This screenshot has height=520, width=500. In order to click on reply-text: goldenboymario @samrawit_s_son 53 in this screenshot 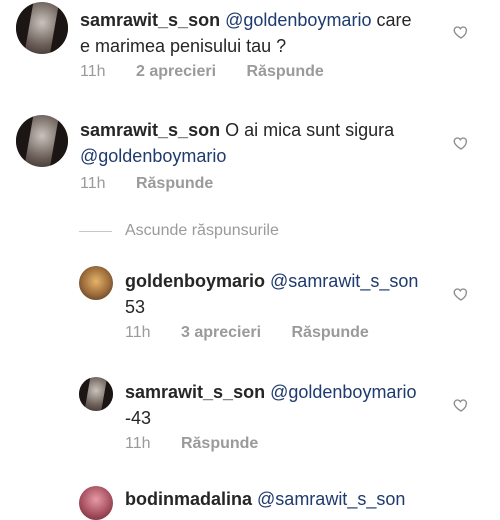, I will do `click(271, 294)`.